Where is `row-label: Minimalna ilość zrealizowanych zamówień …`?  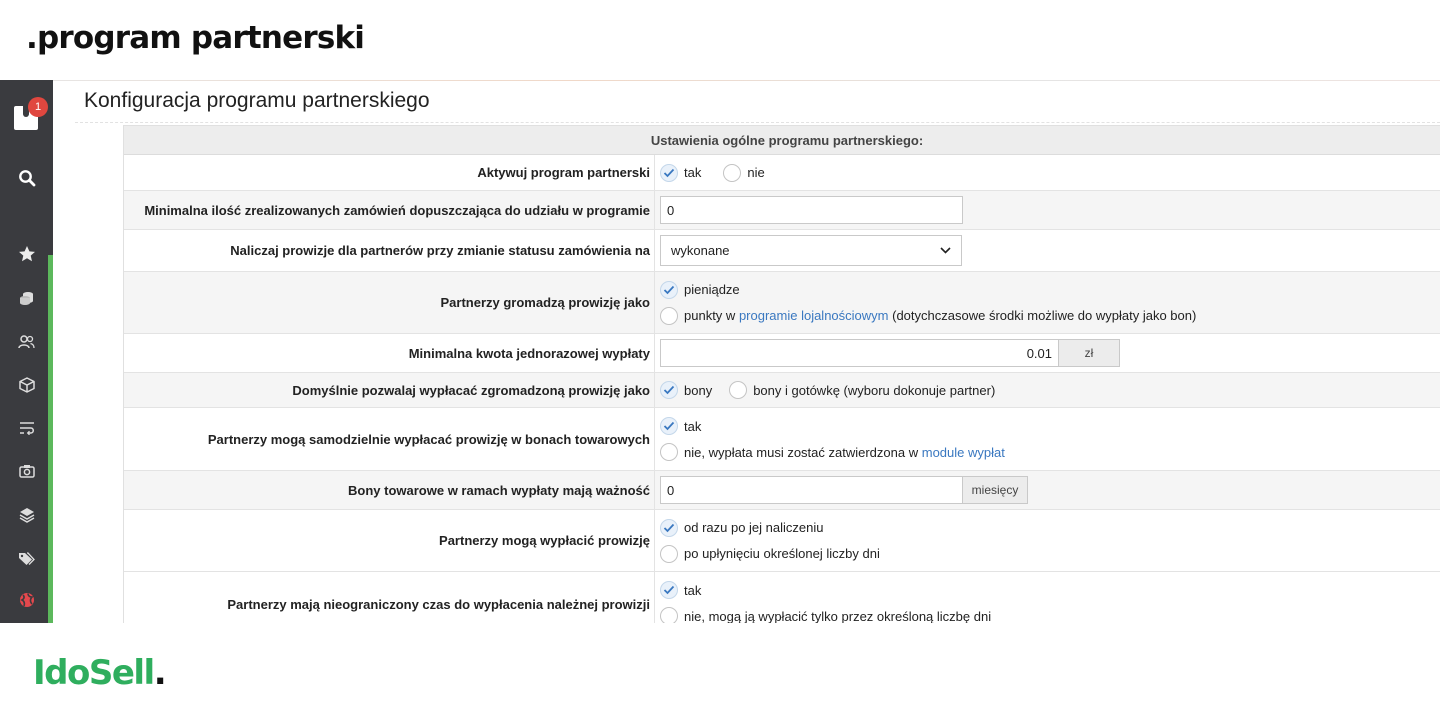
row-label: Minimalna ilość zrealizowanych zamówień … is located at coordinates (389, 210).